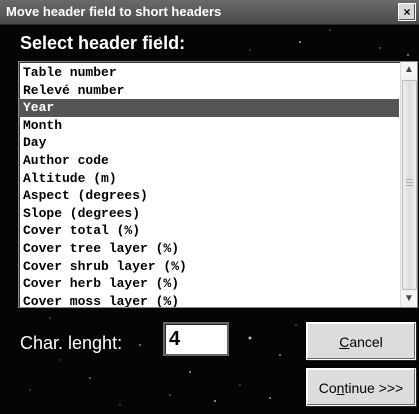 This screenshot has height=414, width=419. I want to click on close-icon: ×, so click(407, 12).